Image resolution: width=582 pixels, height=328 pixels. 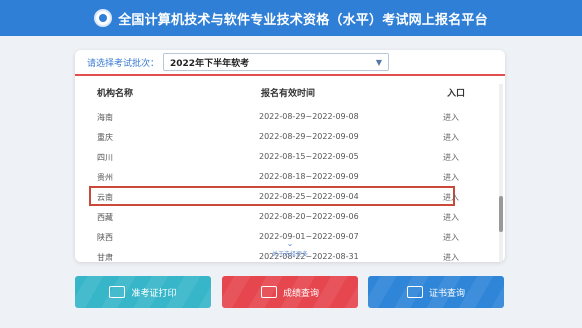 What do you see at coordinates (115, 94) in the screenshot?
I see `column-header-org: 机构名称` at bounding box center [115, 94].